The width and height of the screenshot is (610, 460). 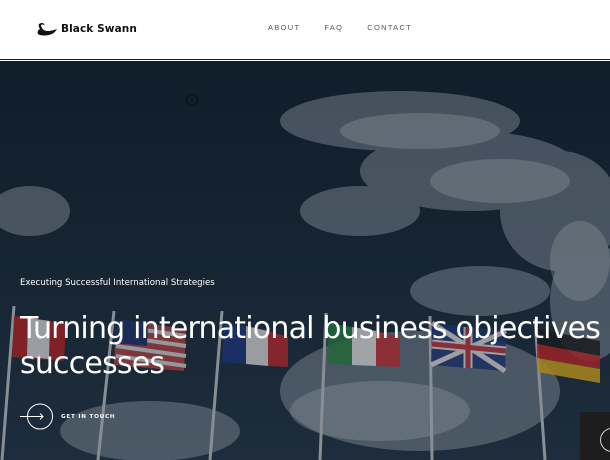 I want to click on nav-link-about: ABOUT, so click(x=284, y=27).